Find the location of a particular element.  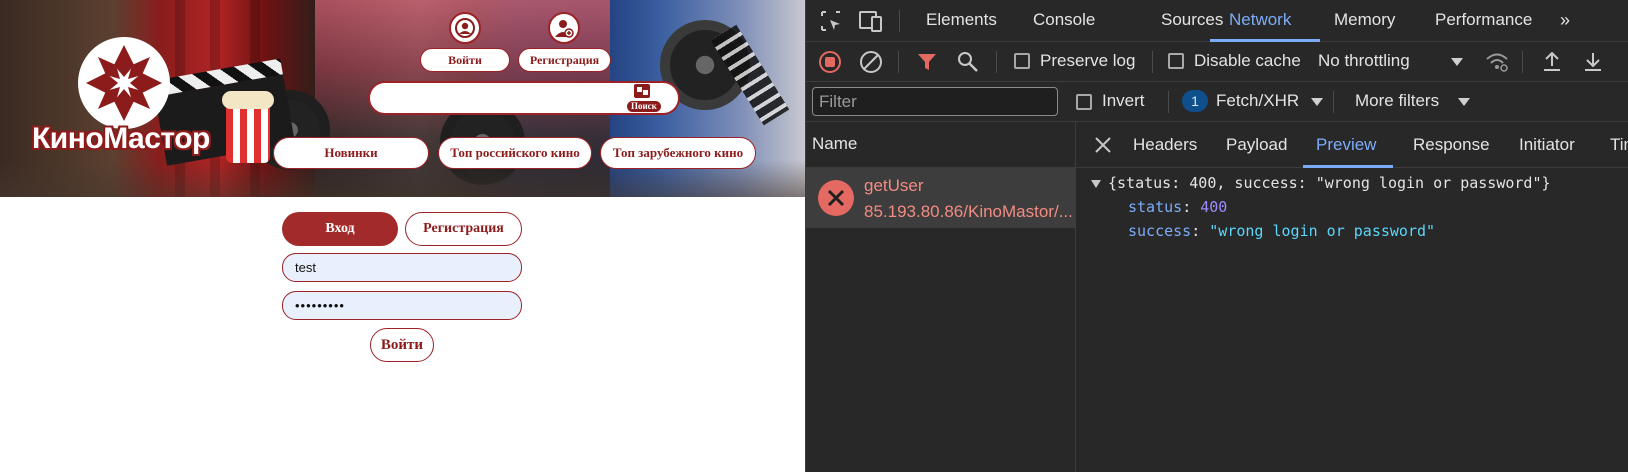

name-column-header: Name is located at coordinates (834, 144).